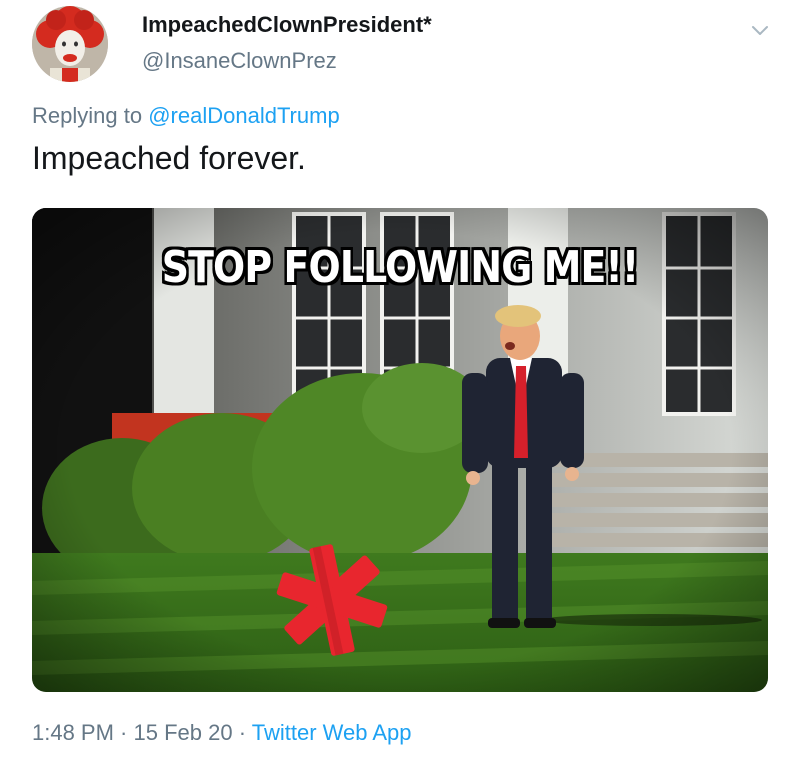  I want to click on meme-caption: STOP FOLLOWING ME!!, so click(400, 267).